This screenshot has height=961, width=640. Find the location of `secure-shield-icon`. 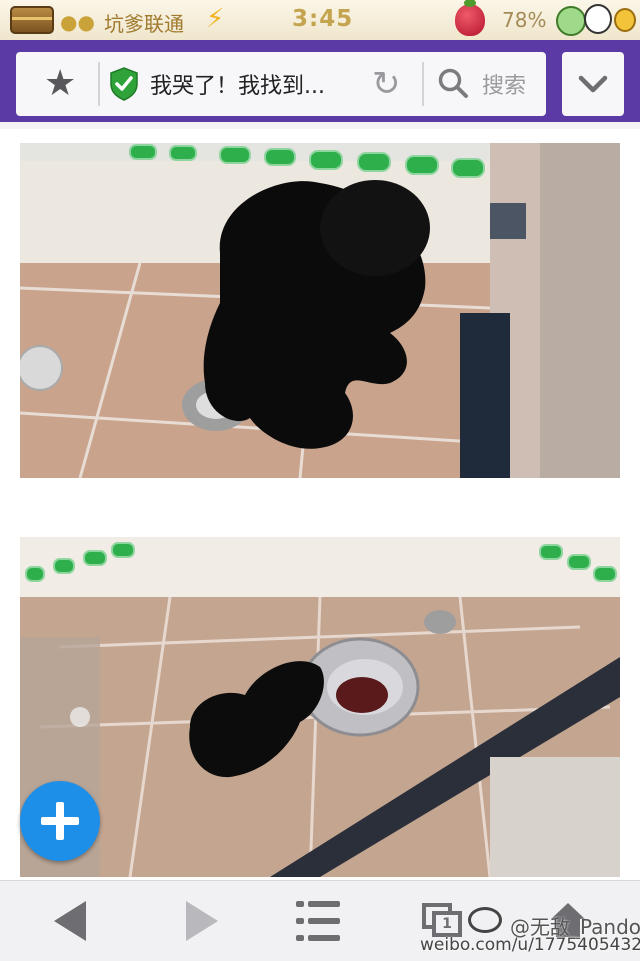

secure-shield-icon is located at coordinates (124, 84).